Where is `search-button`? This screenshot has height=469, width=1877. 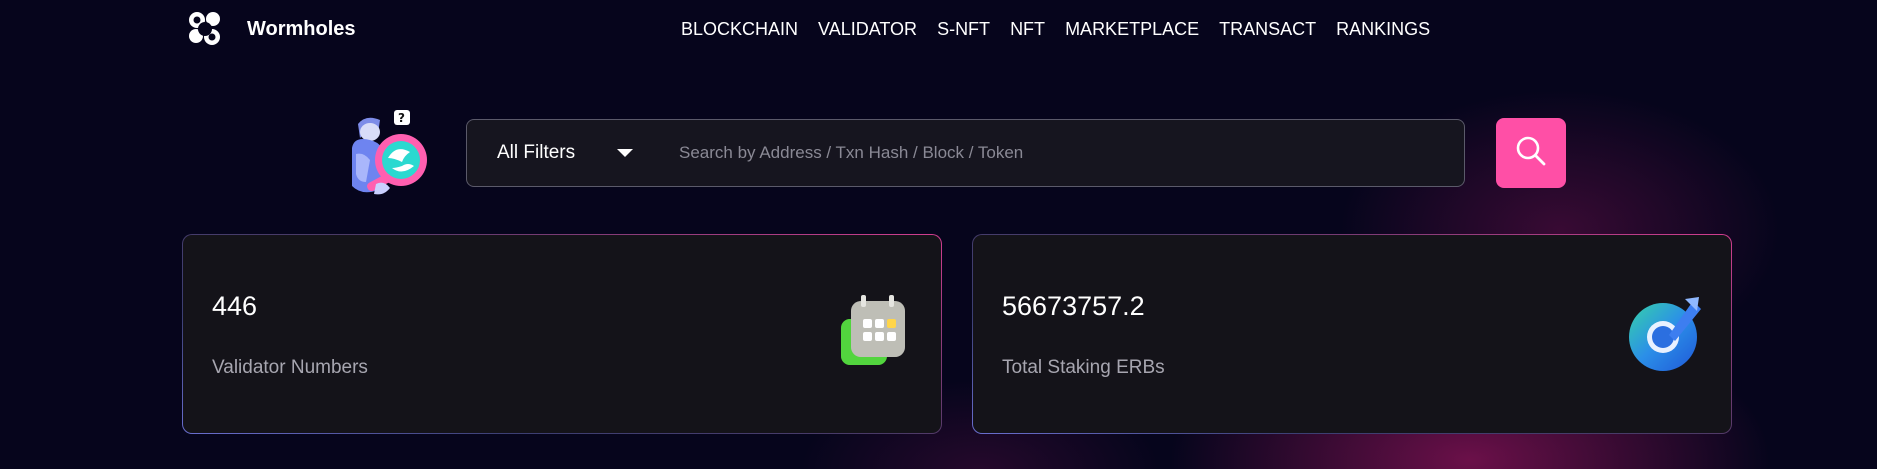
search-button is located at coordinates (1531, 153).